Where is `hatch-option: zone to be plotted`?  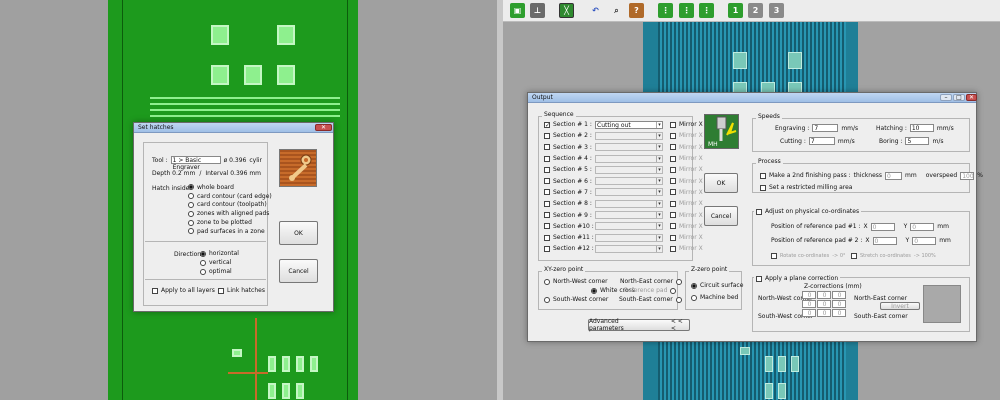
hatch-option: zone to be plotted is located at coordinates (230, 222).